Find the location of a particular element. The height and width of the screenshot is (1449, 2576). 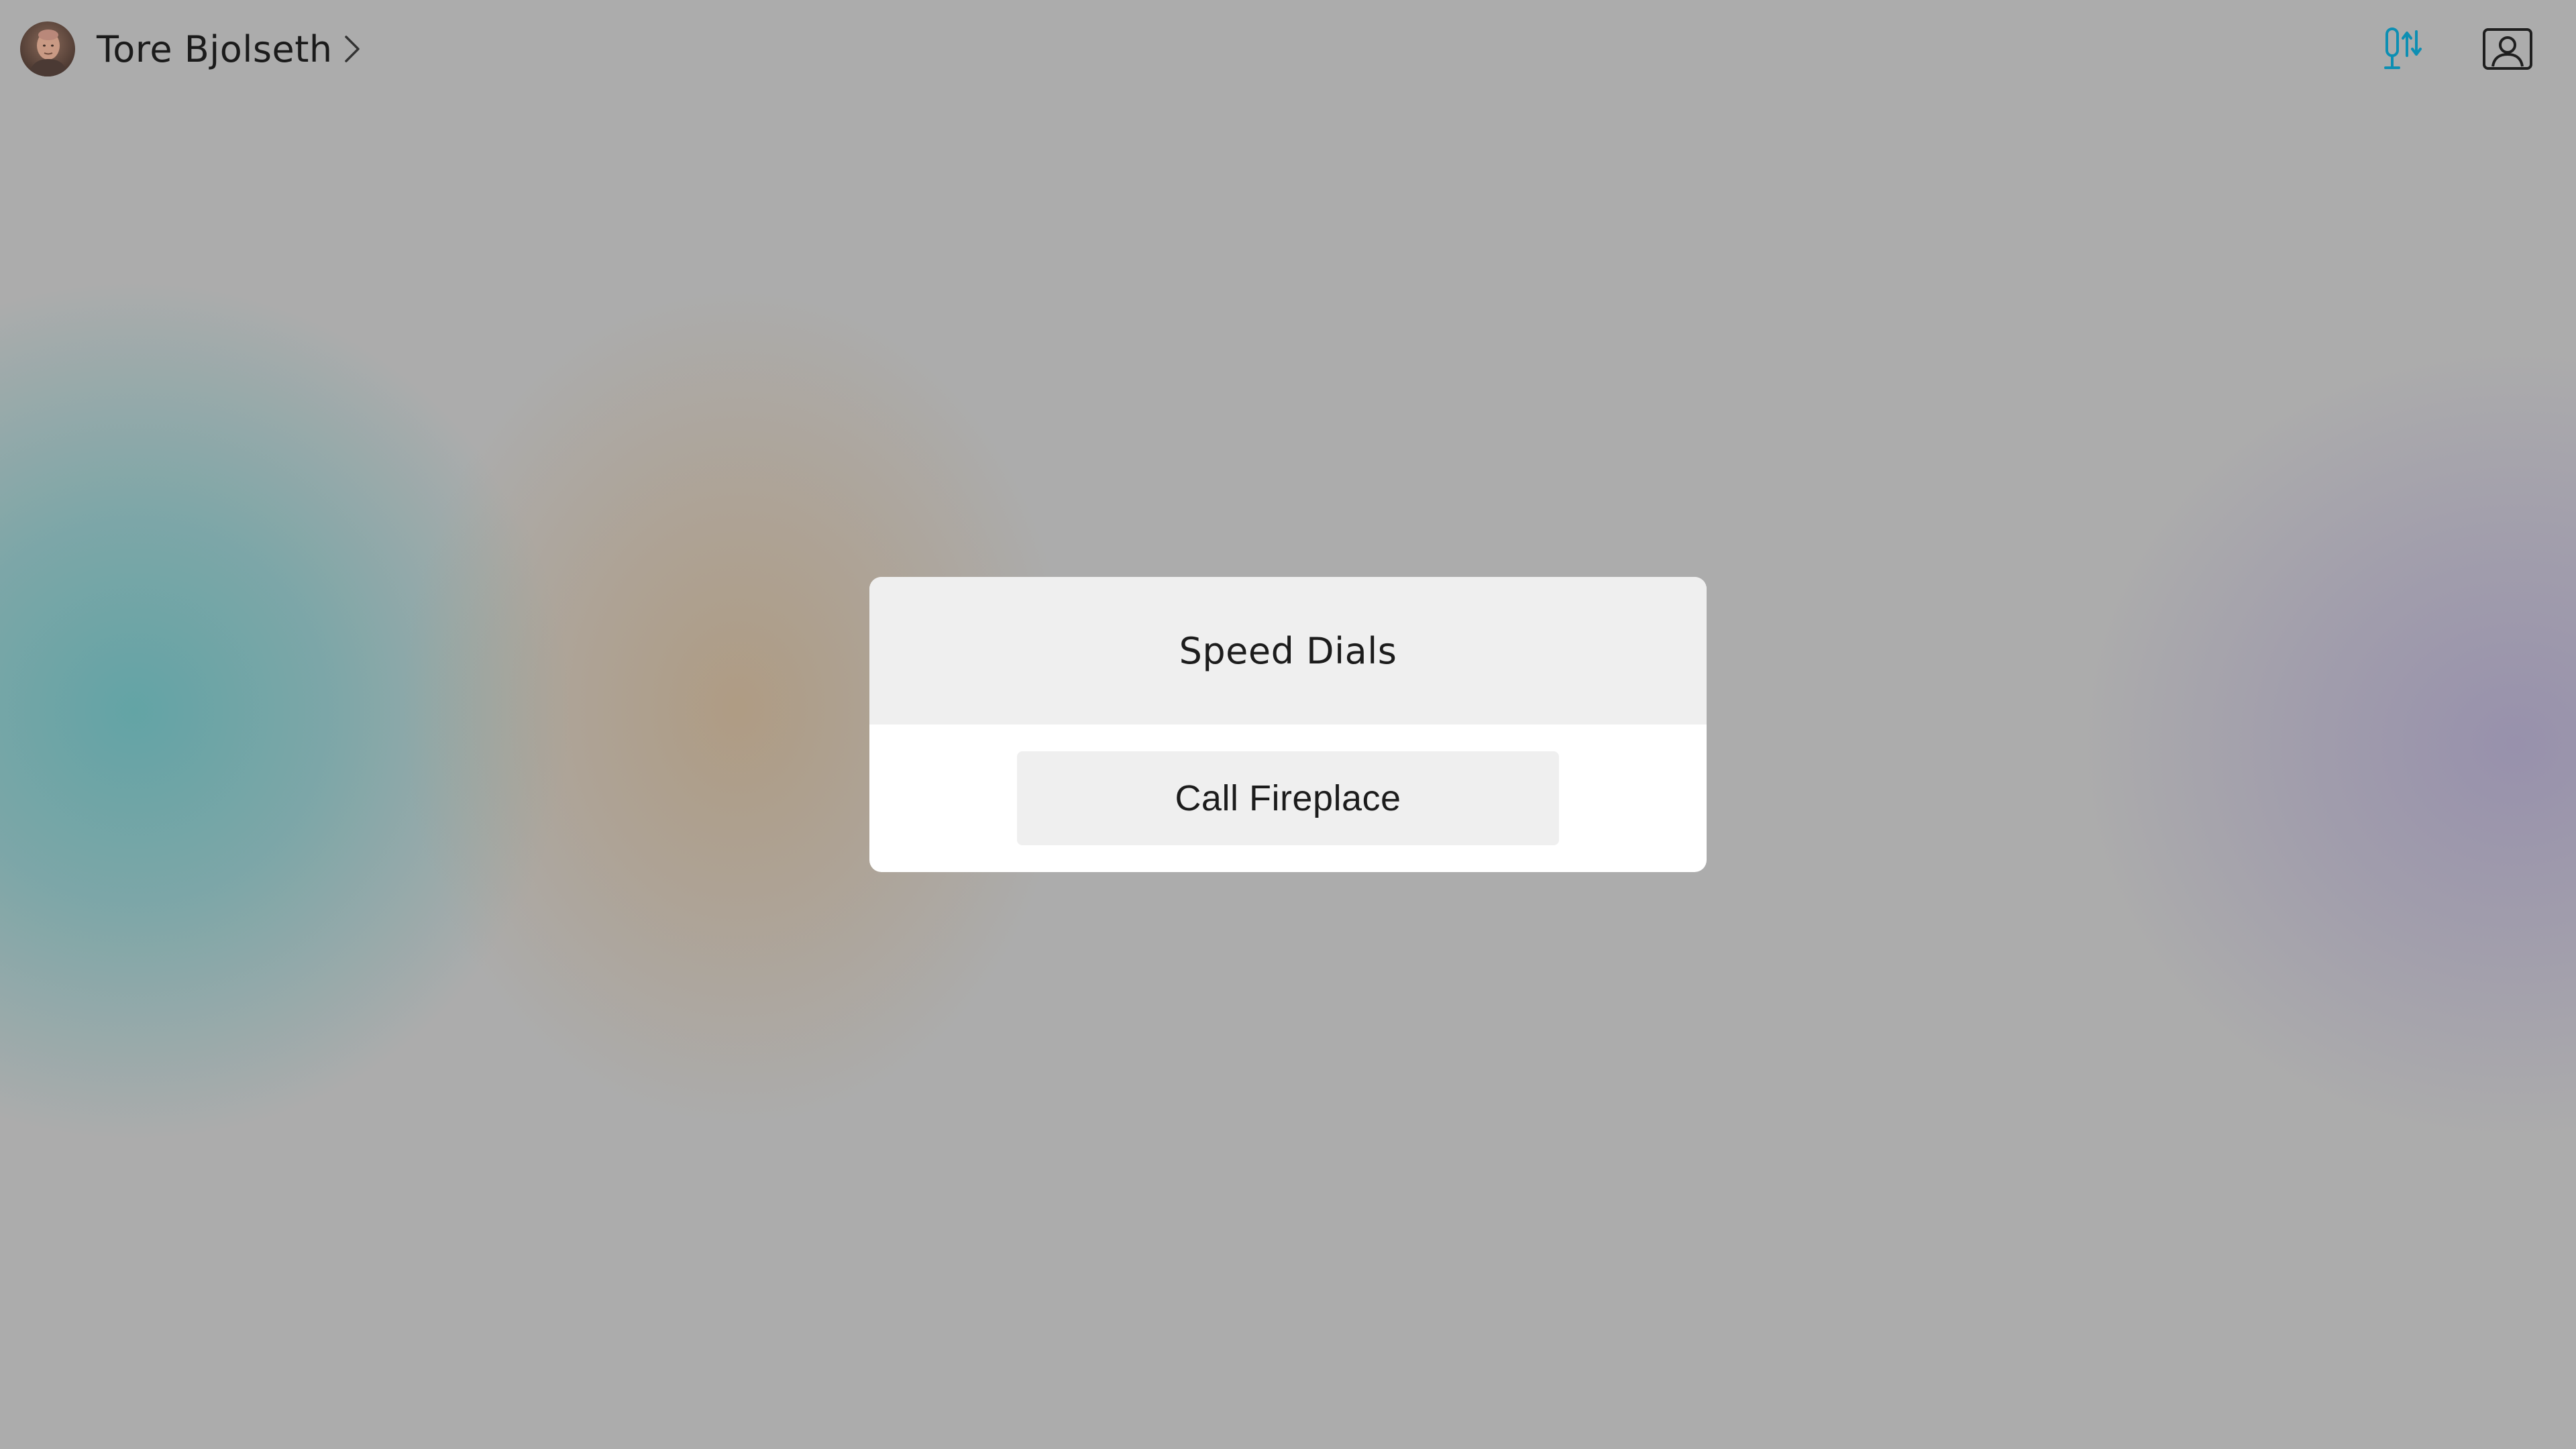

selfview-button is located at coordinates (2507, 49).